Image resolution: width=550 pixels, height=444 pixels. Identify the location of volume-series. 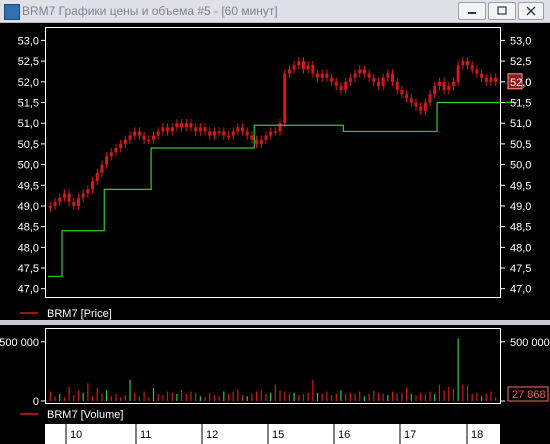
(273, 369).